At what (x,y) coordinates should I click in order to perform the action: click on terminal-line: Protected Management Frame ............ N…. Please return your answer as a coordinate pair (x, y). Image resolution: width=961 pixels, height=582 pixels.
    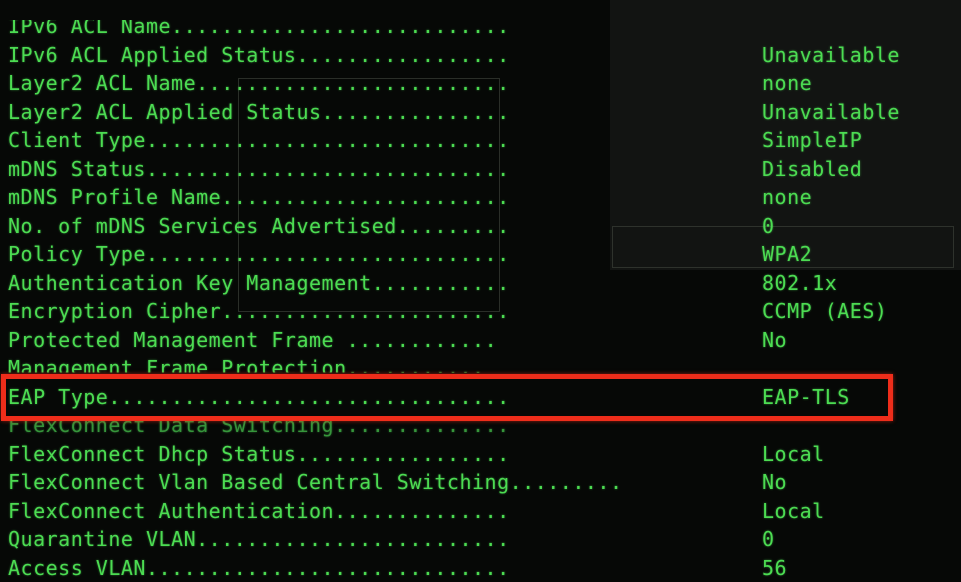
    Looking at the image, I should click on (397, 340).